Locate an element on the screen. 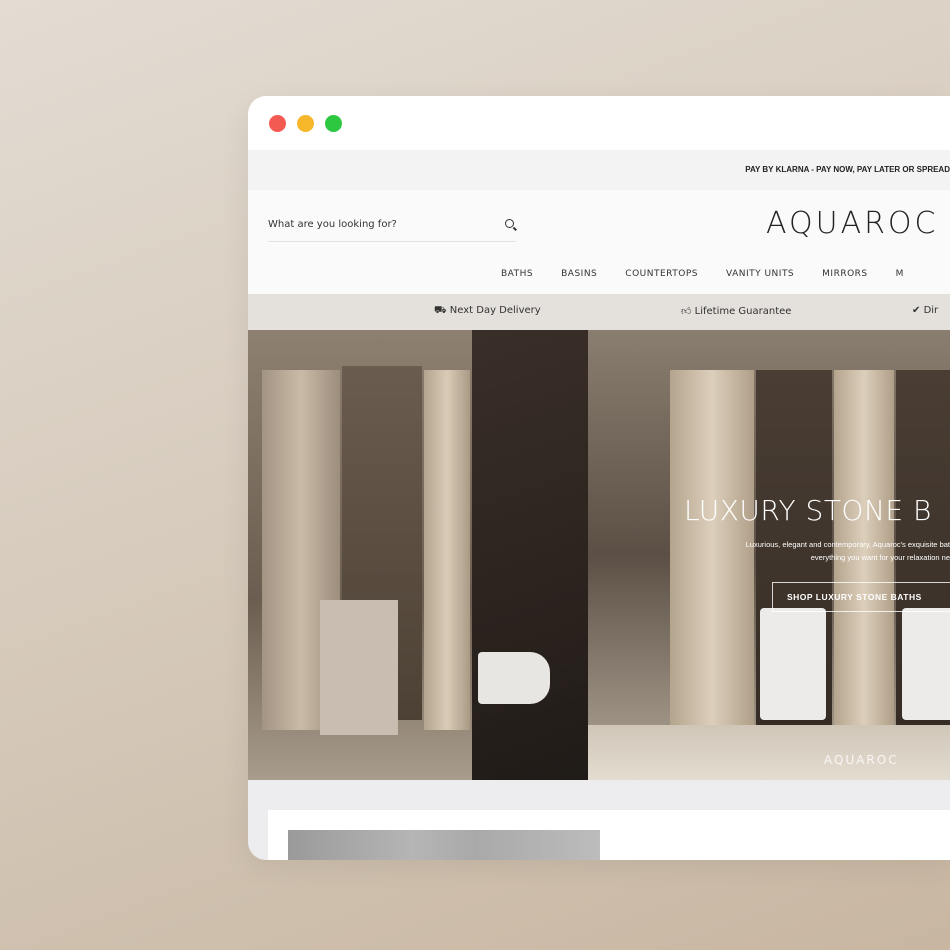 Image resolution: width=950 pixels, height=950 pixels. watermark-logo: AQUAROC is located at coordinates (861, 760).